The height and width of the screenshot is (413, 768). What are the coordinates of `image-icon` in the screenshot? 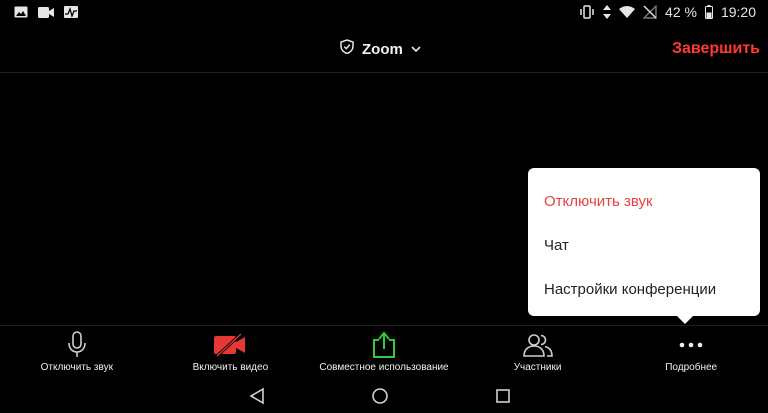 It's located at (21, 12).